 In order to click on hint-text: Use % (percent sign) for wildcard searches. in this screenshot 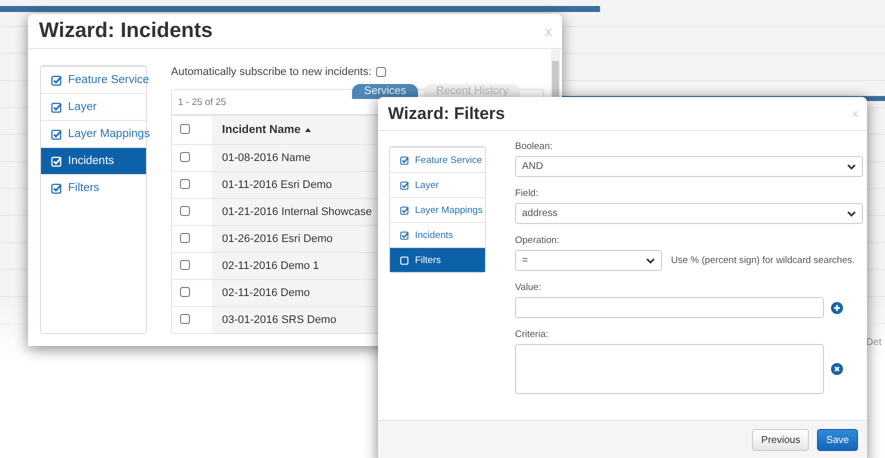, I will do `click(763, 260)`.